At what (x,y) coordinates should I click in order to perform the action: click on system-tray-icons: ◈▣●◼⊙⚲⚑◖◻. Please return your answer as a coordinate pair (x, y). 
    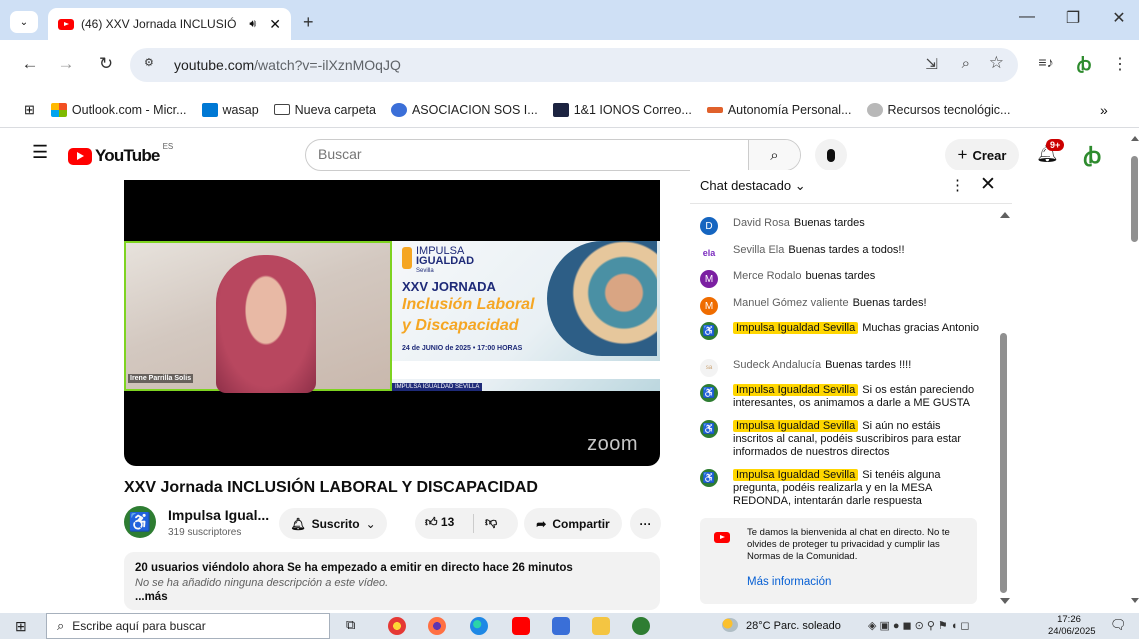
    Looking at the image, I should click on (920, 625).